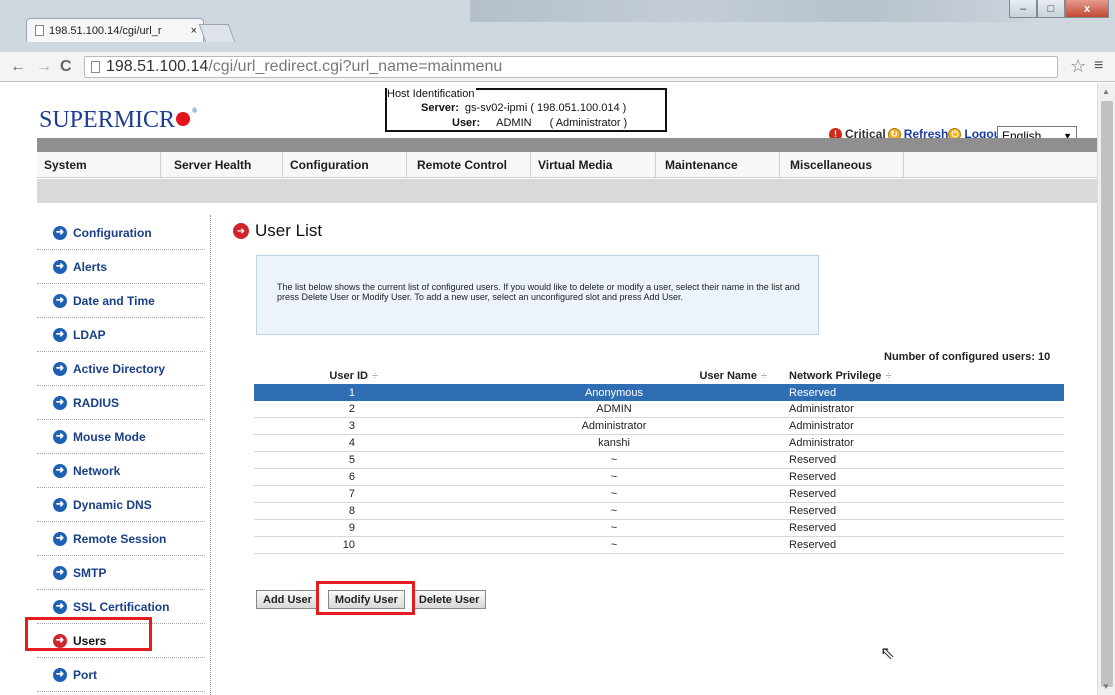 This screenshot has width=1115, height=695. I want to click on col-label: Network Privilege, so click(835, 376).